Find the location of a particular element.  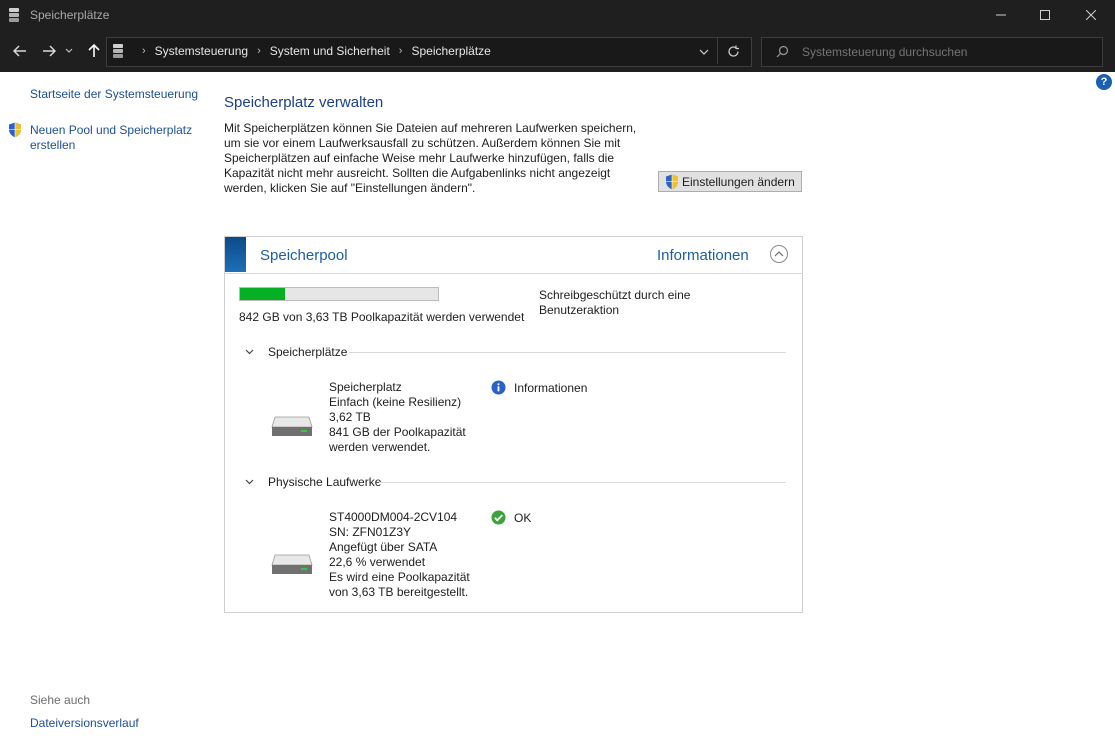

new-pool-link: Neuen Pool und Speicherplatz erstellen is located at coordinates (117, 138).